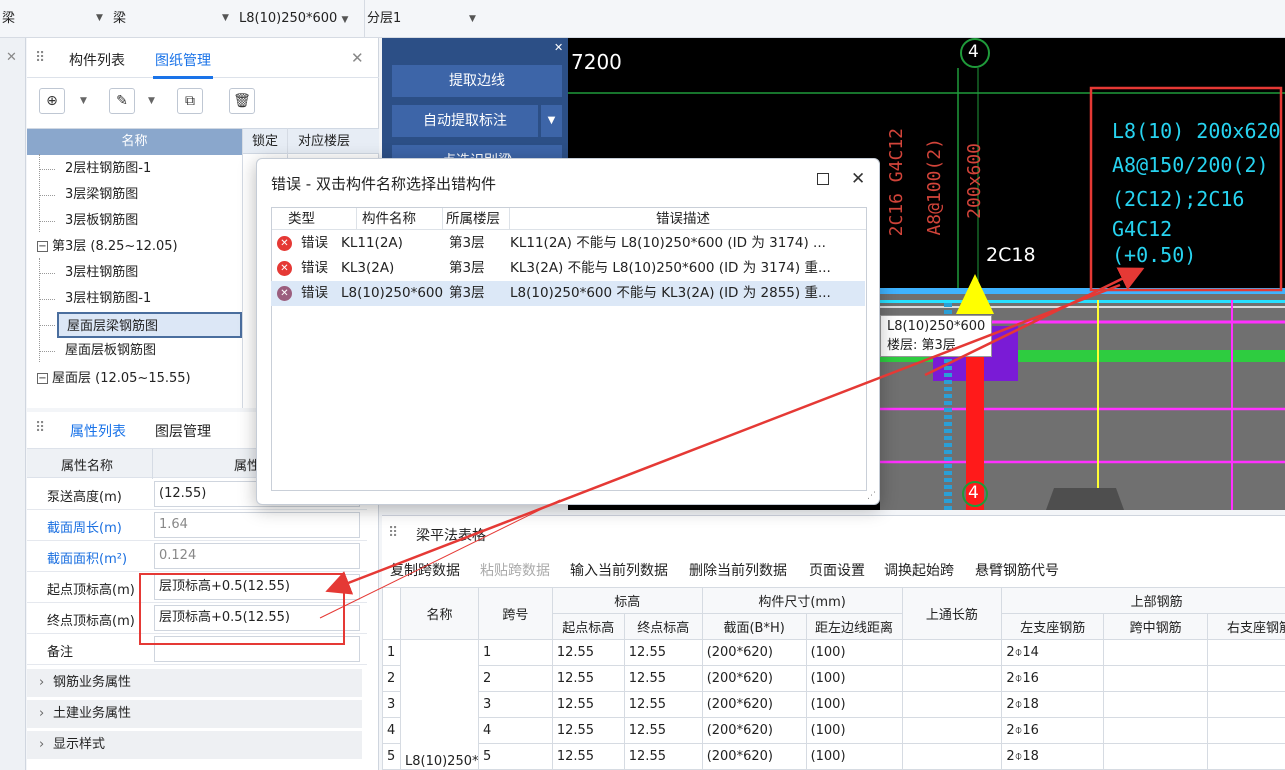 This screenshot has height=770, width=1285. Describe the element at coordinates (52, 101) in the screenshot. I see `add-drawing-icon: ⊕` at that location.